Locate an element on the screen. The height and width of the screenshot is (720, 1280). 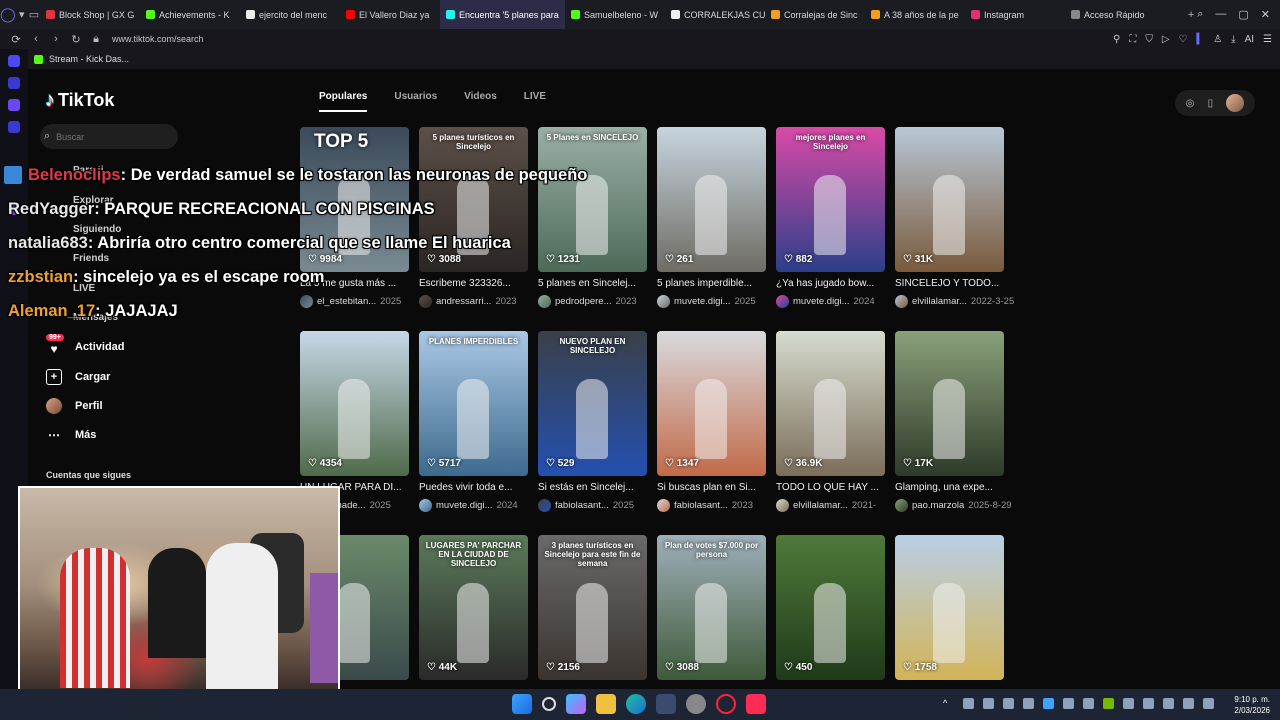
language-icon is located at coordinates (1168, 703).